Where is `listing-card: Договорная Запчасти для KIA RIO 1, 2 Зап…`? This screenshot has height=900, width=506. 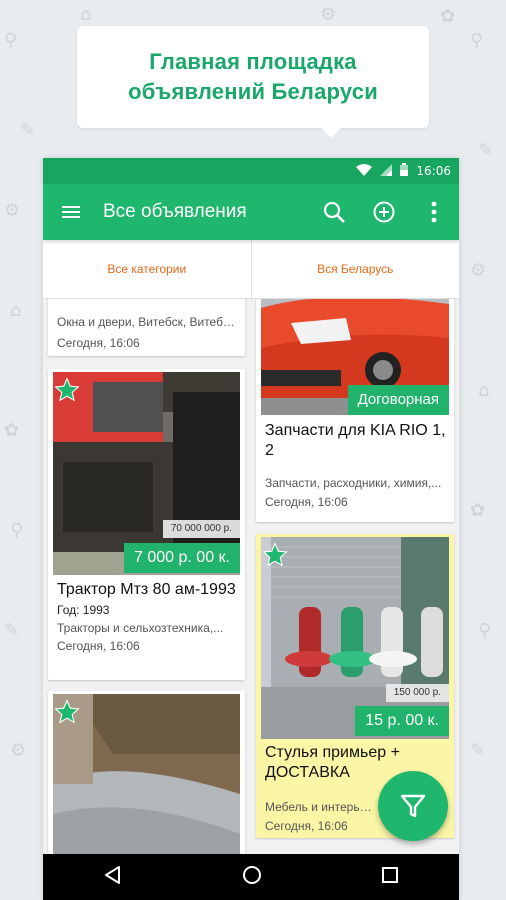
listing-card: Договорная Запчасти для KIA RIO 1, 2 Зап… is located at coordinates (355, 410).